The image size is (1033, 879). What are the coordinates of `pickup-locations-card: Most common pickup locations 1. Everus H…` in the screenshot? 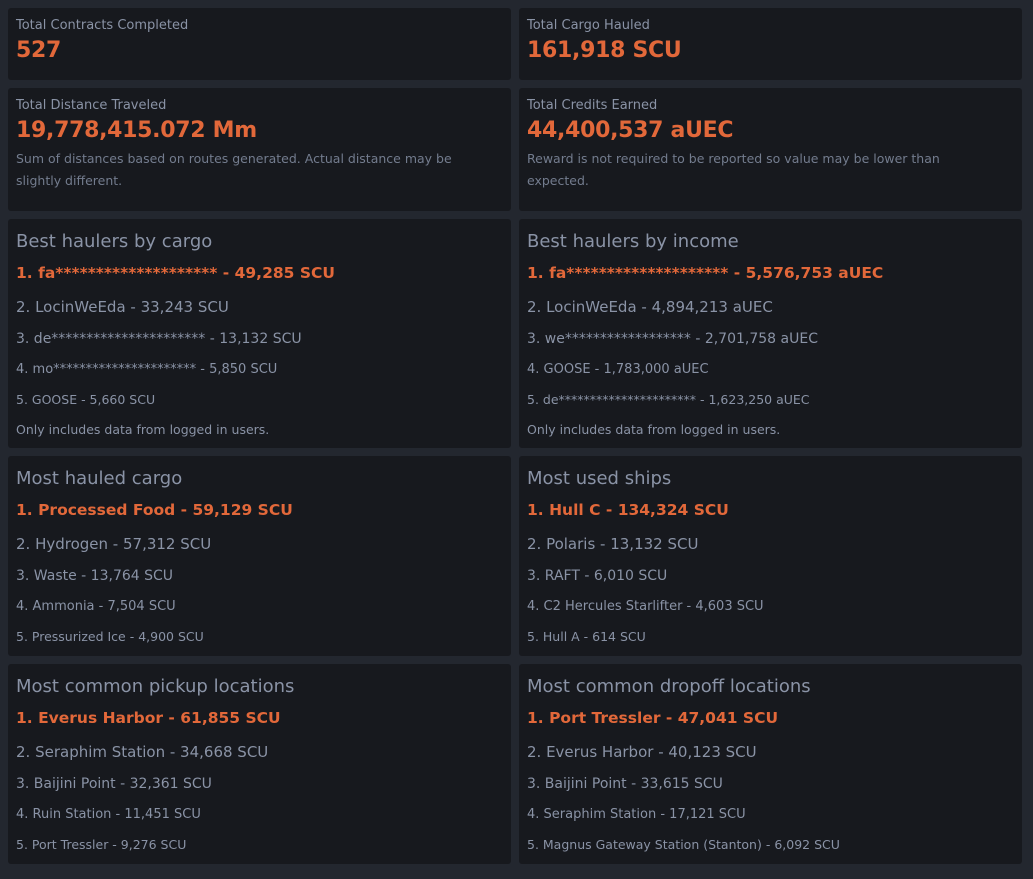 It's located at (259, 764).